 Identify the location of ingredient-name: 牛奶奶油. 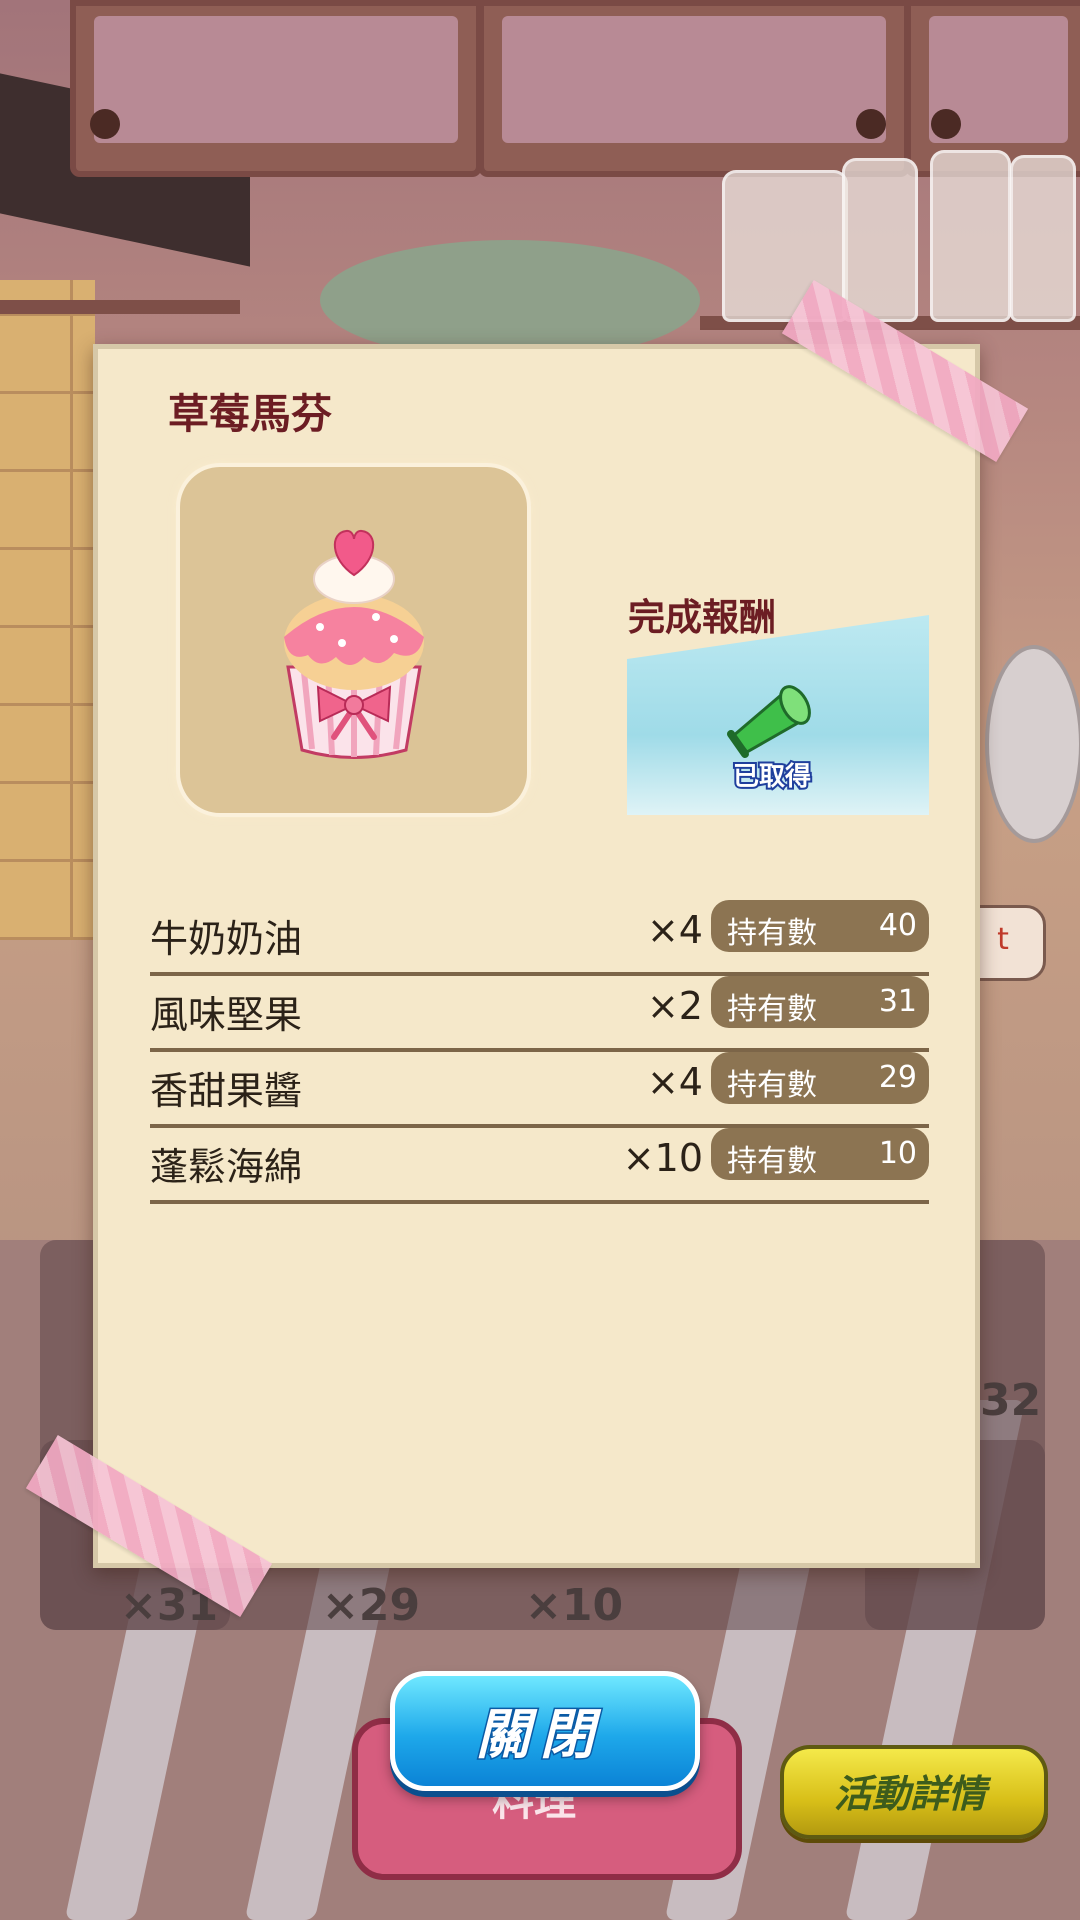
(226, 939).